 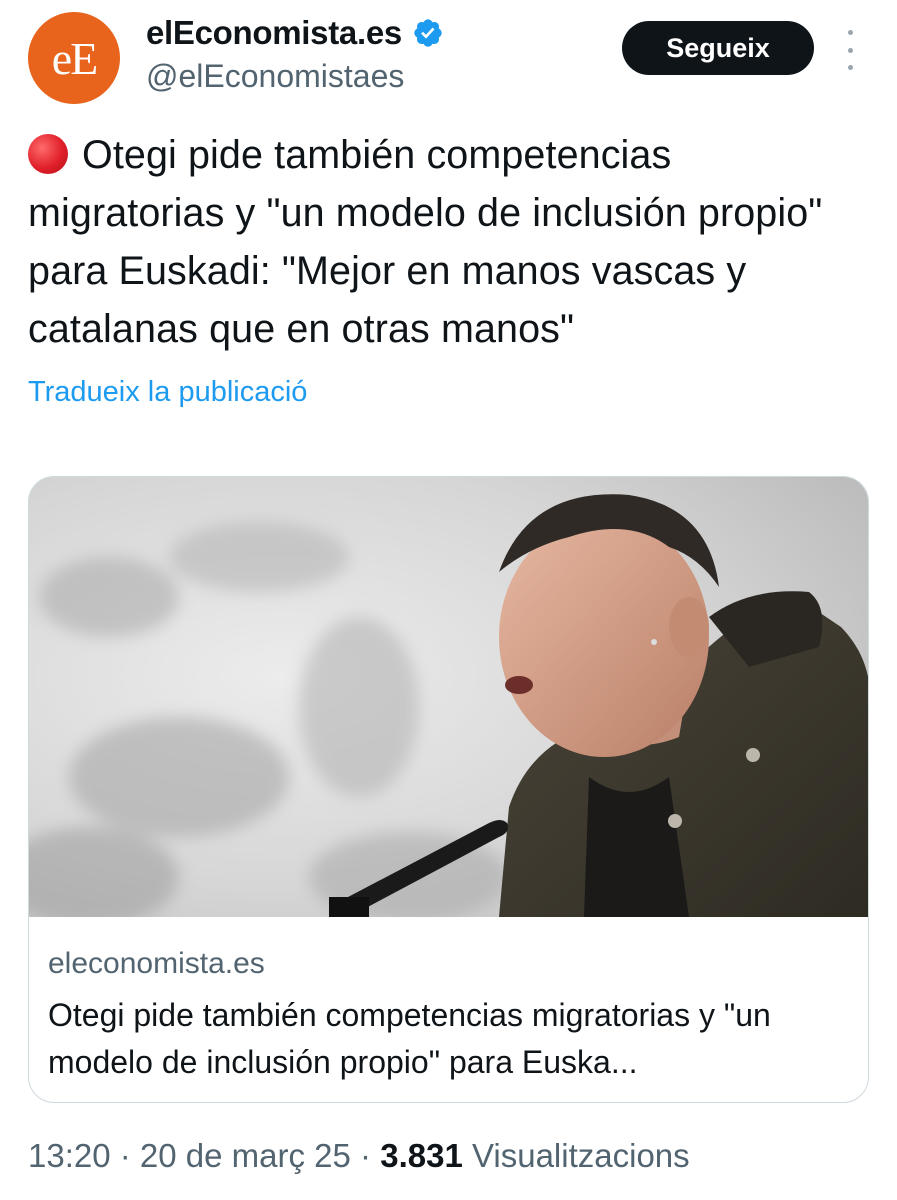 I want to click on display-name: elEconomista.es, so click(x=274, y=33).